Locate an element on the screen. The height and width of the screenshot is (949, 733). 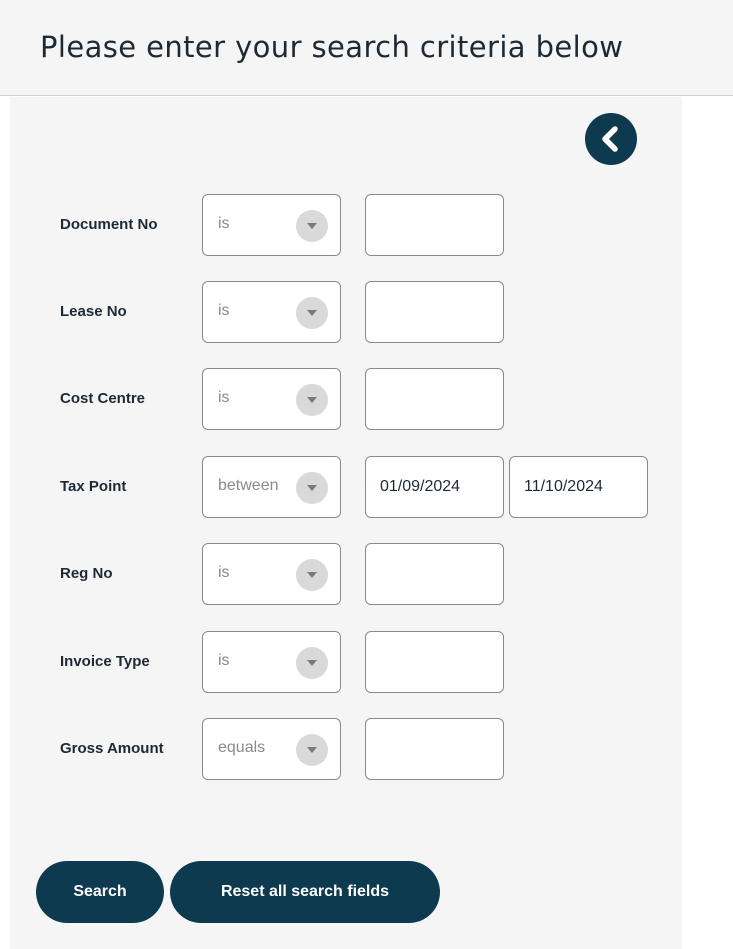
criteria-row-tax-point: Tax Point between is located at coordinates (366, 488).